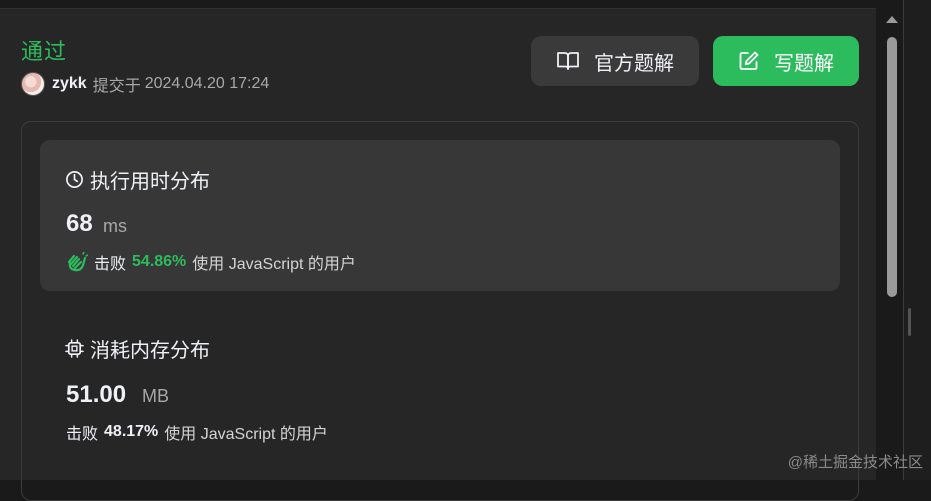  What do you see at coordinates (159, 261) in the screenshot?
I see `runtime-beat-percent: 54.86%` at bounding box center [159, 261].